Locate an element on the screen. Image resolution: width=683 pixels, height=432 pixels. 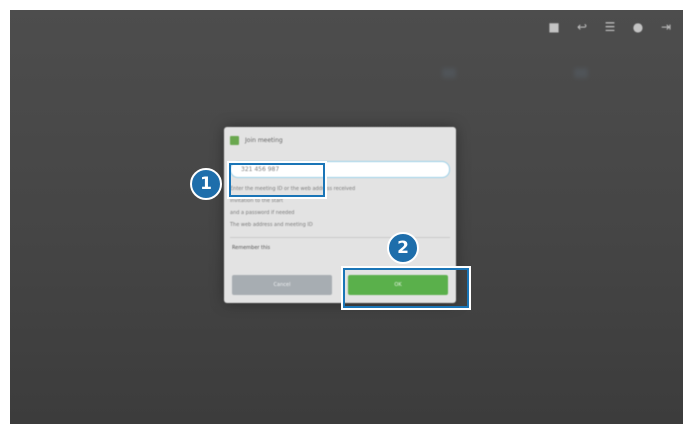
divider is located at coordinates (340, 237).